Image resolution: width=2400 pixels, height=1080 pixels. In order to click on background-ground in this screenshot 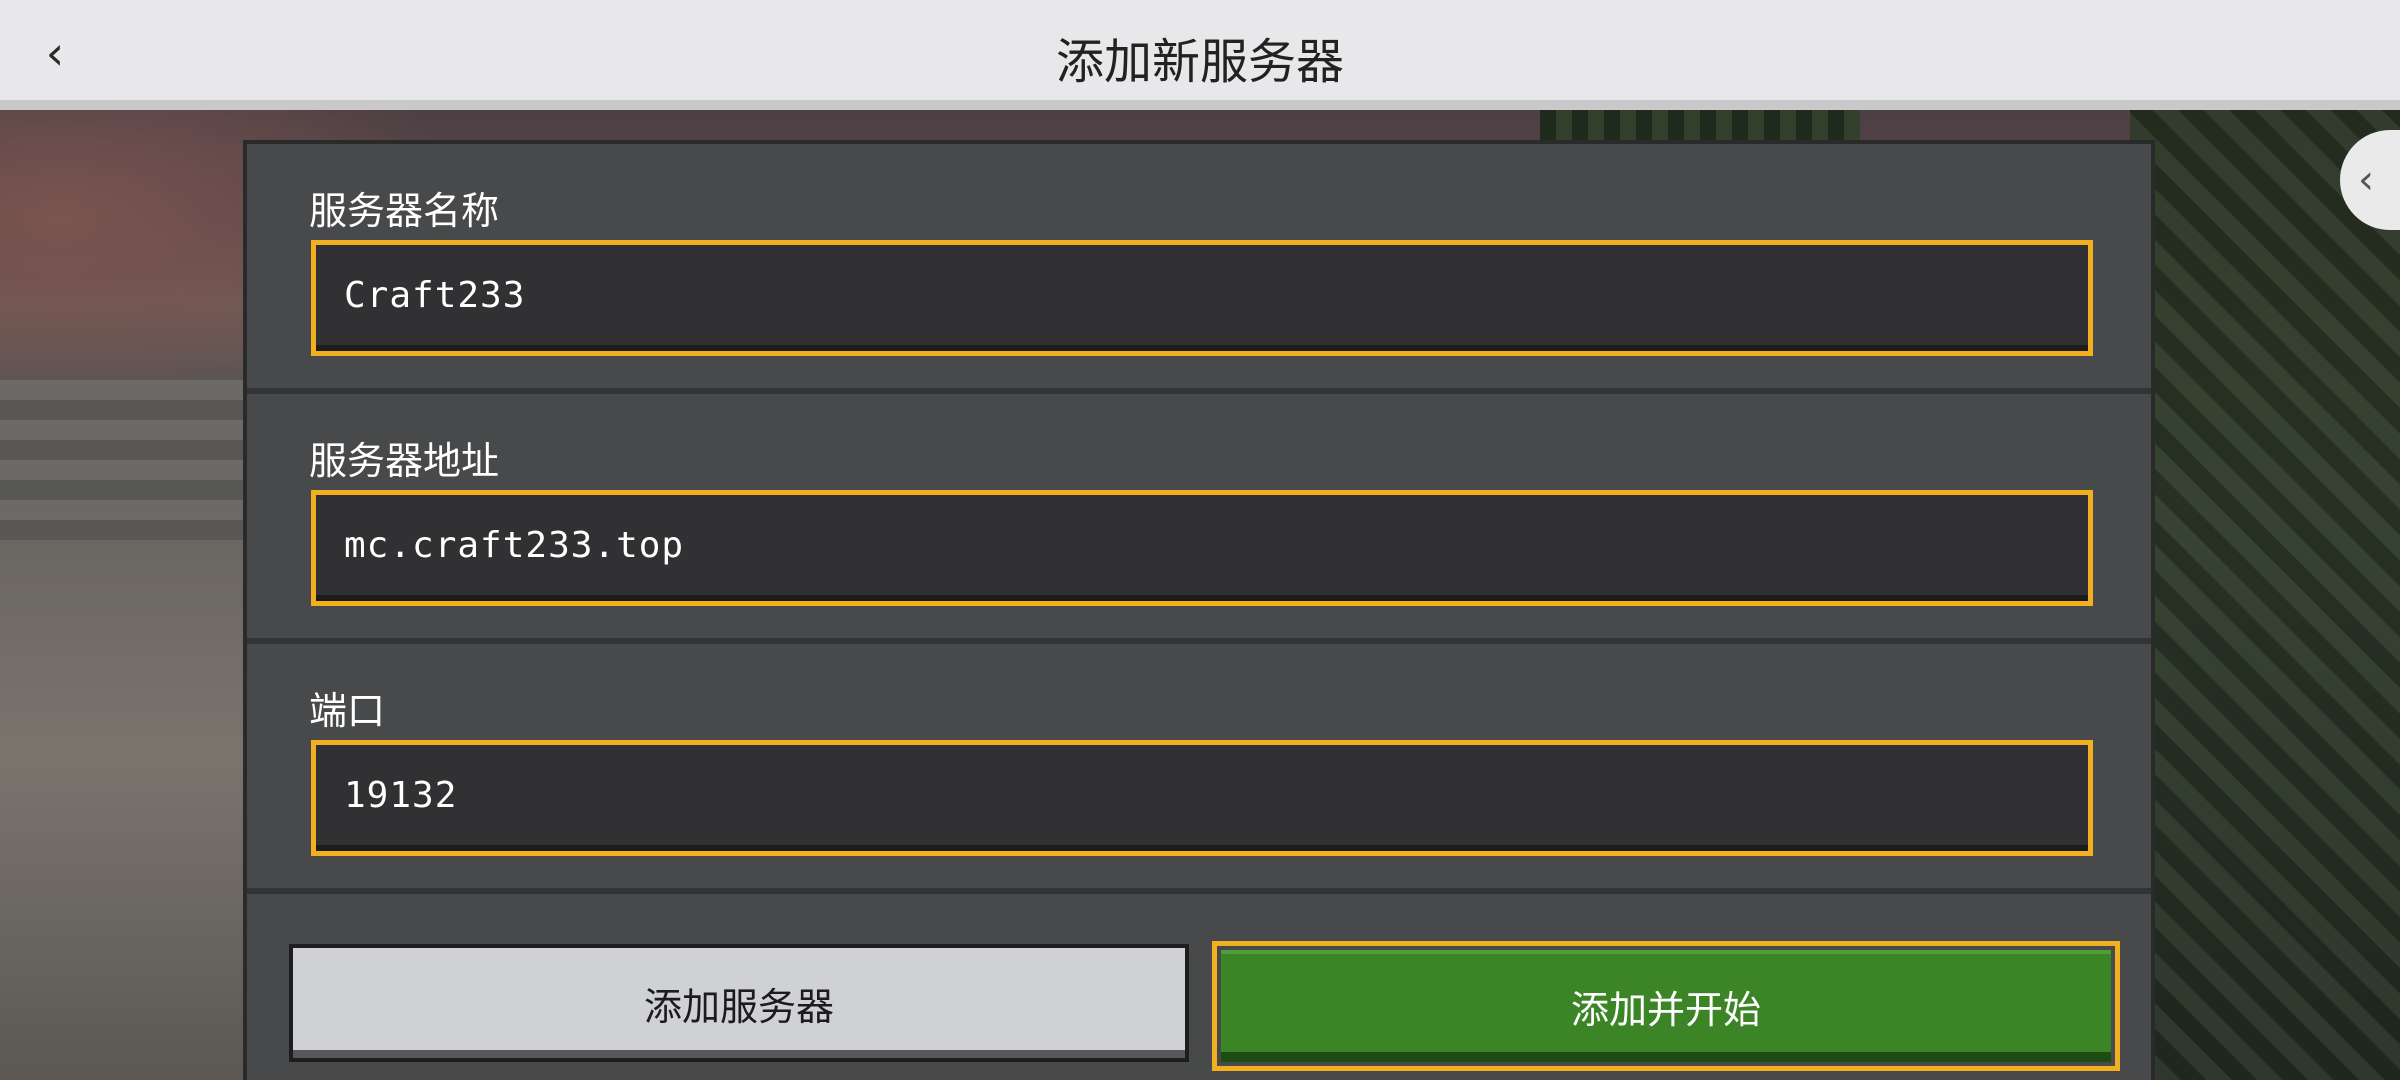, I will do `click(122, 810)`.